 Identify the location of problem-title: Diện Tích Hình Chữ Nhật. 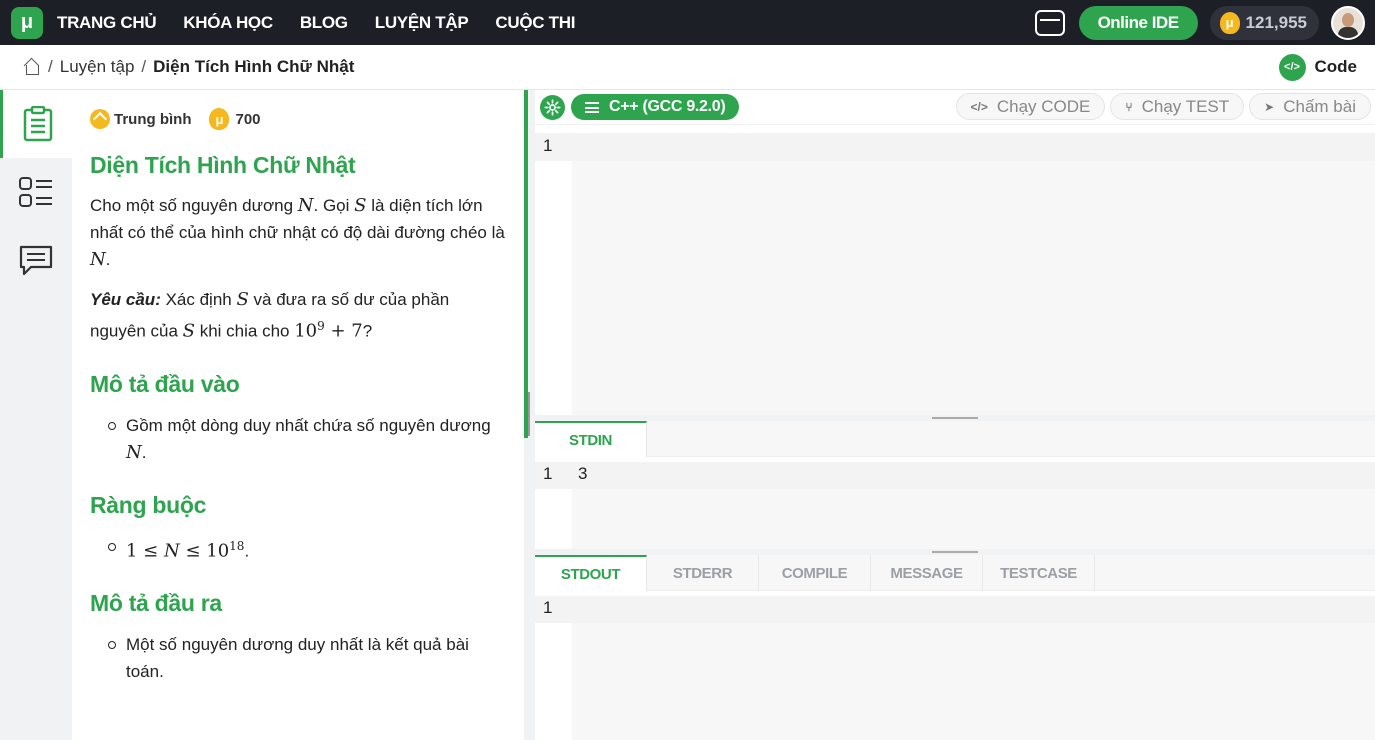
(223, 165).